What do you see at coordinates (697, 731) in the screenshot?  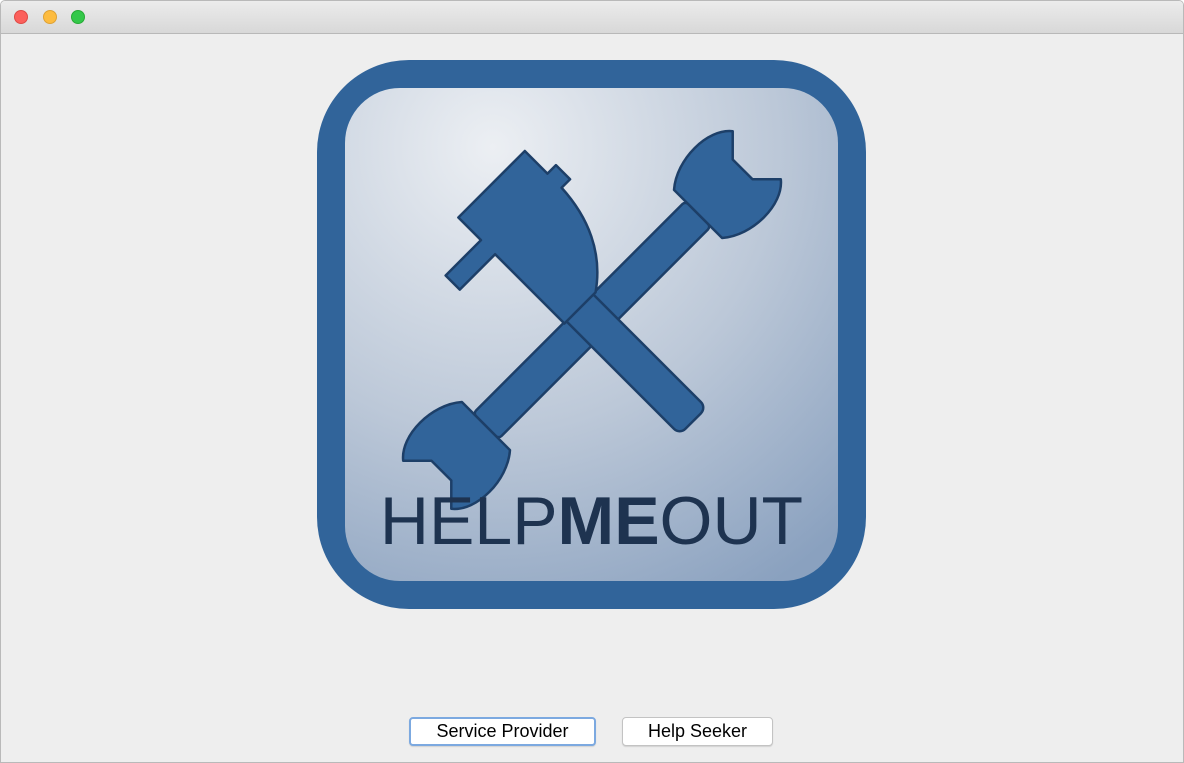 I see `help-seeker-button: Help Seeker` at bounding box center [697, 731].